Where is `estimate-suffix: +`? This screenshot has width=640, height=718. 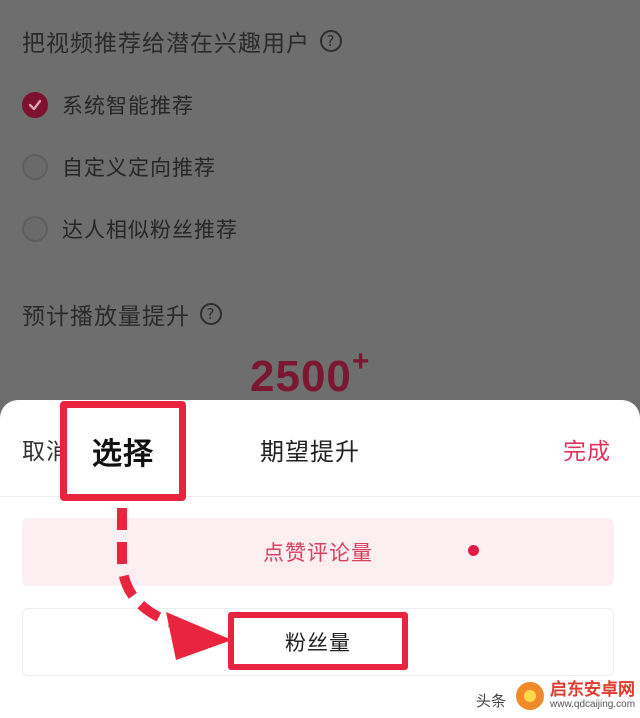 estimate-suffix: + is located at coordinates (361, 361).